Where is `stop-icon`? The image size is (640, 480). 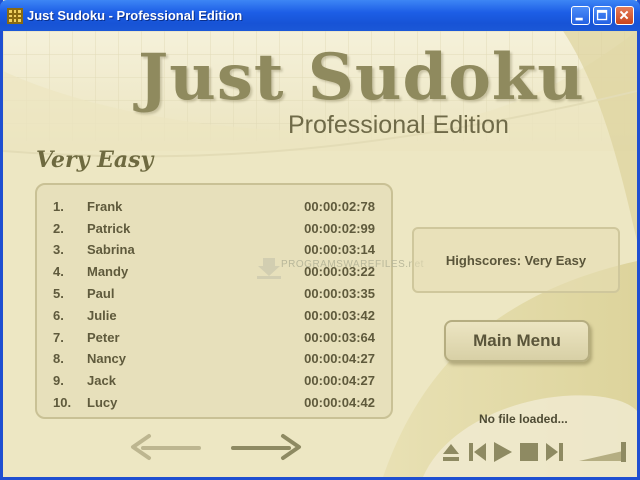
stop-icon is located at coordinates (529, 452).